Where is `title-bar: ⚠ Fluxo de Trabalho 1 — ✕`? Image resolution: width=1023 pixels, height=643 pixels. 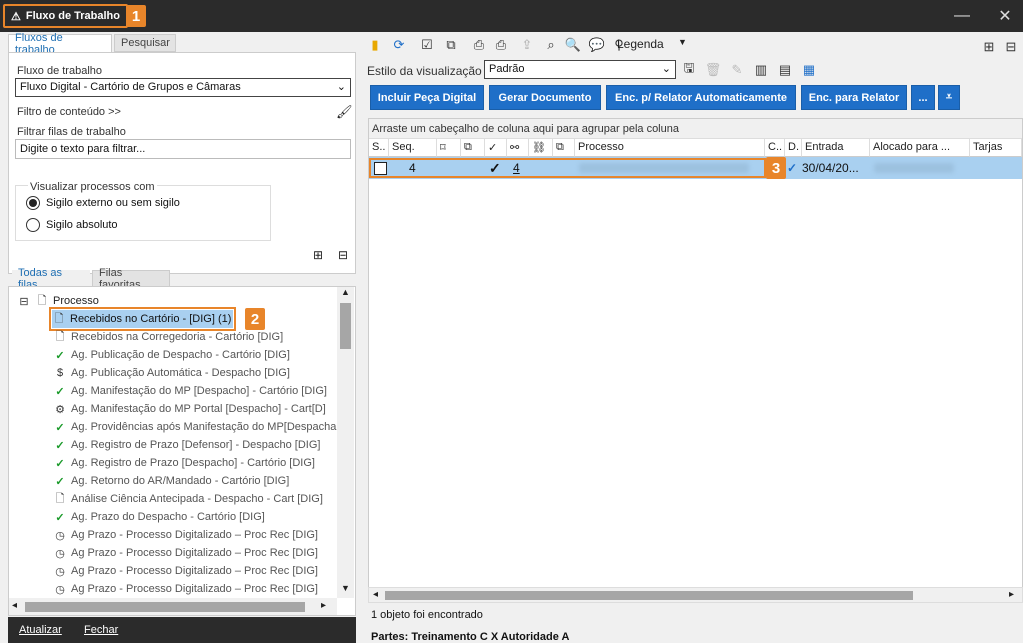
title-bar: ⚠ Fluxo de Trabalho 1 — ✕ is located at coordinates (511, 16).